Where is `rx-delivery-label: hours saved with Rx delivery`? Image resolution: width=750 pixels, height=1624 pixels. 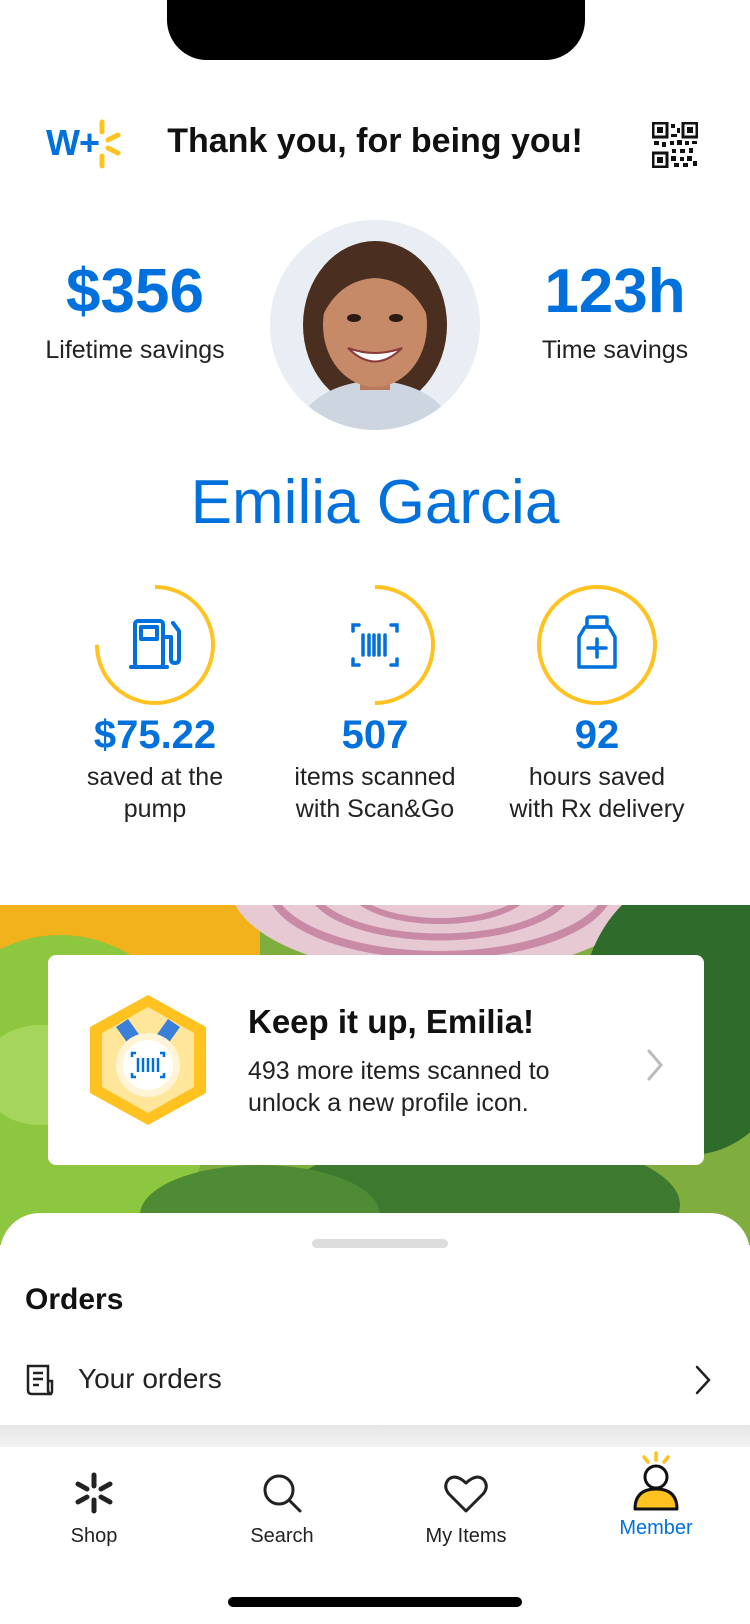 rx-delivery-label: hours saved with Rx delivery is located at coordinates (597, 793).